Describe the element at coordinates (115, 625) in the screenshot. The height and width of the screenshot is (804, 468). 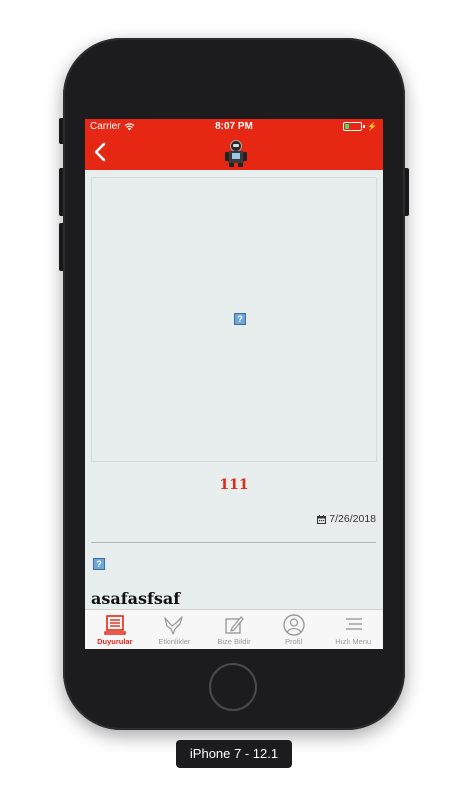
I see `newspaper-icon` at that location.